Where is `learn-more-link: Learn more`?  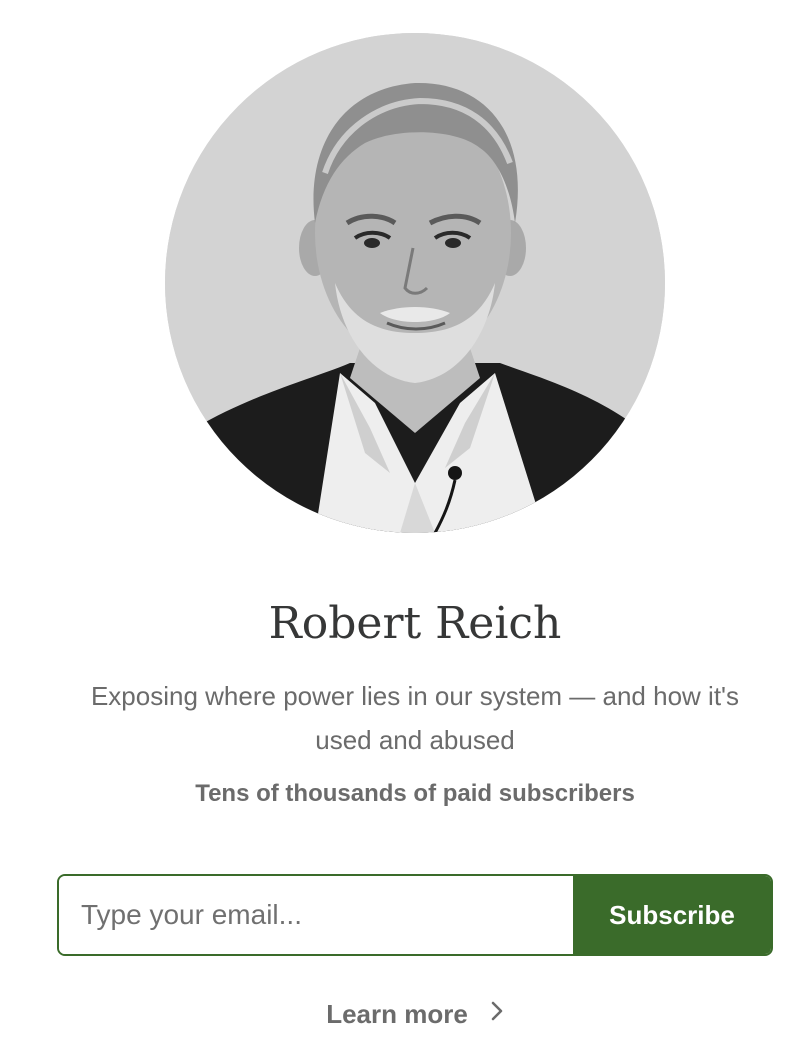
learn-more-link: Learn more is located at coordinates (400, 1015).